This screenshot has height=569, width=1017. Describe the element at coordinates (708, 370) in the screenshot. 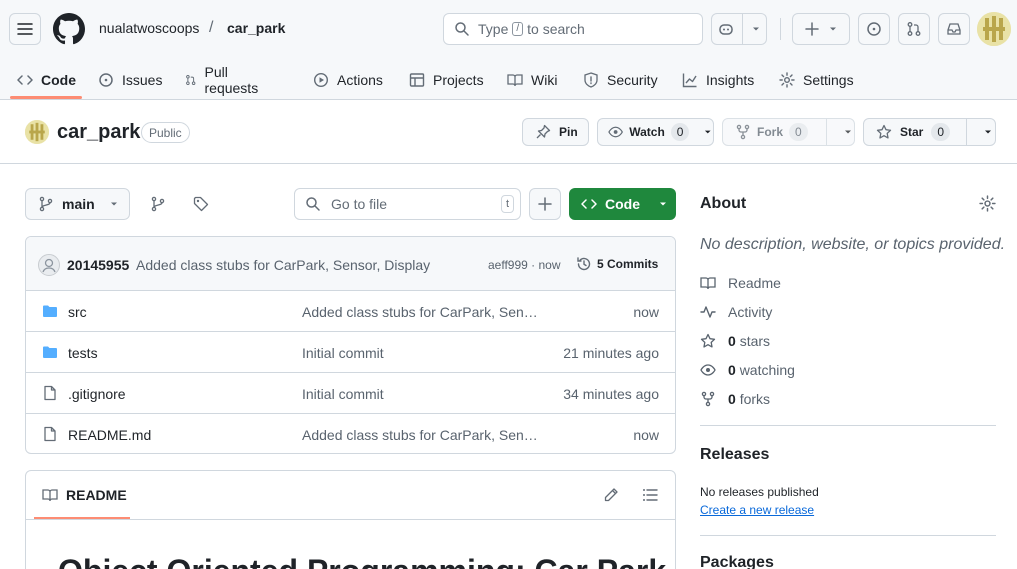

I see `eye-icon` at that location.